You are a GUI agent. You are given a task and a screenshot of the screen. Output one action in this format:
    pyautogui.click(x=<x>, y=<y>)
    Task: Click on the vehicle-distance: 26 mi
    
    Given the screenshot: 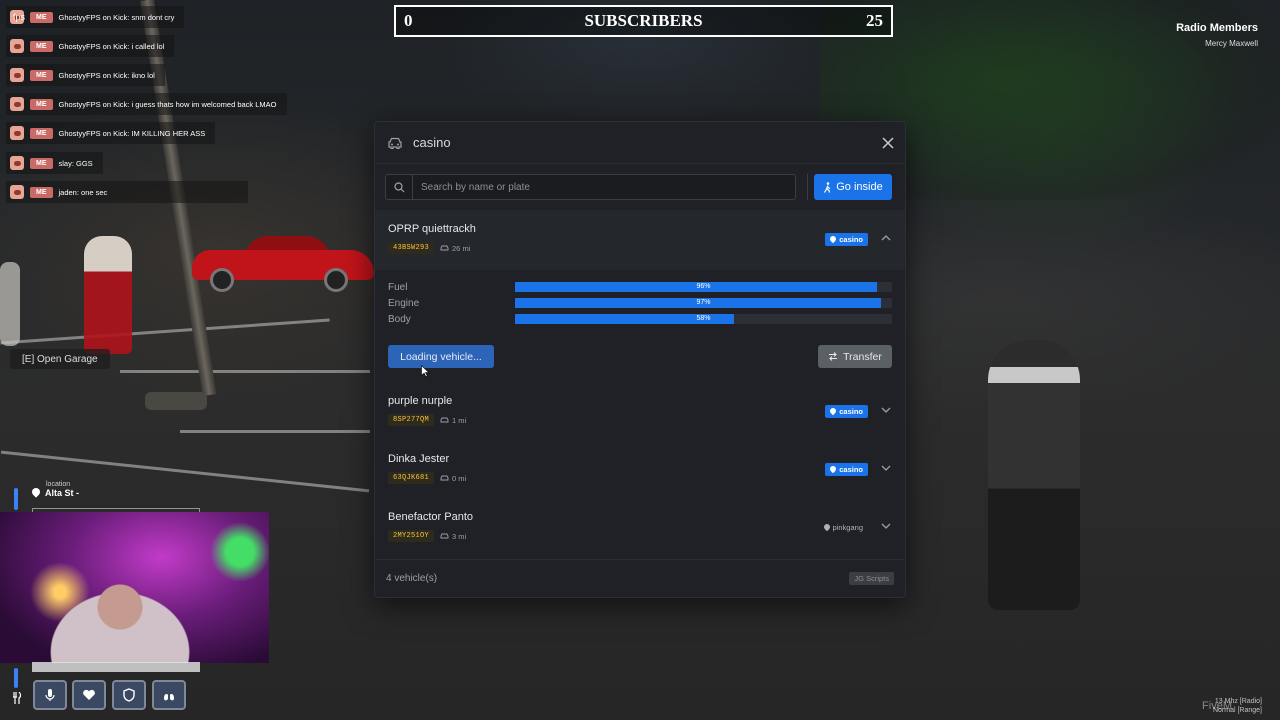 What is the action you would take?
    pyautogui.click(x=455, y=248)
    